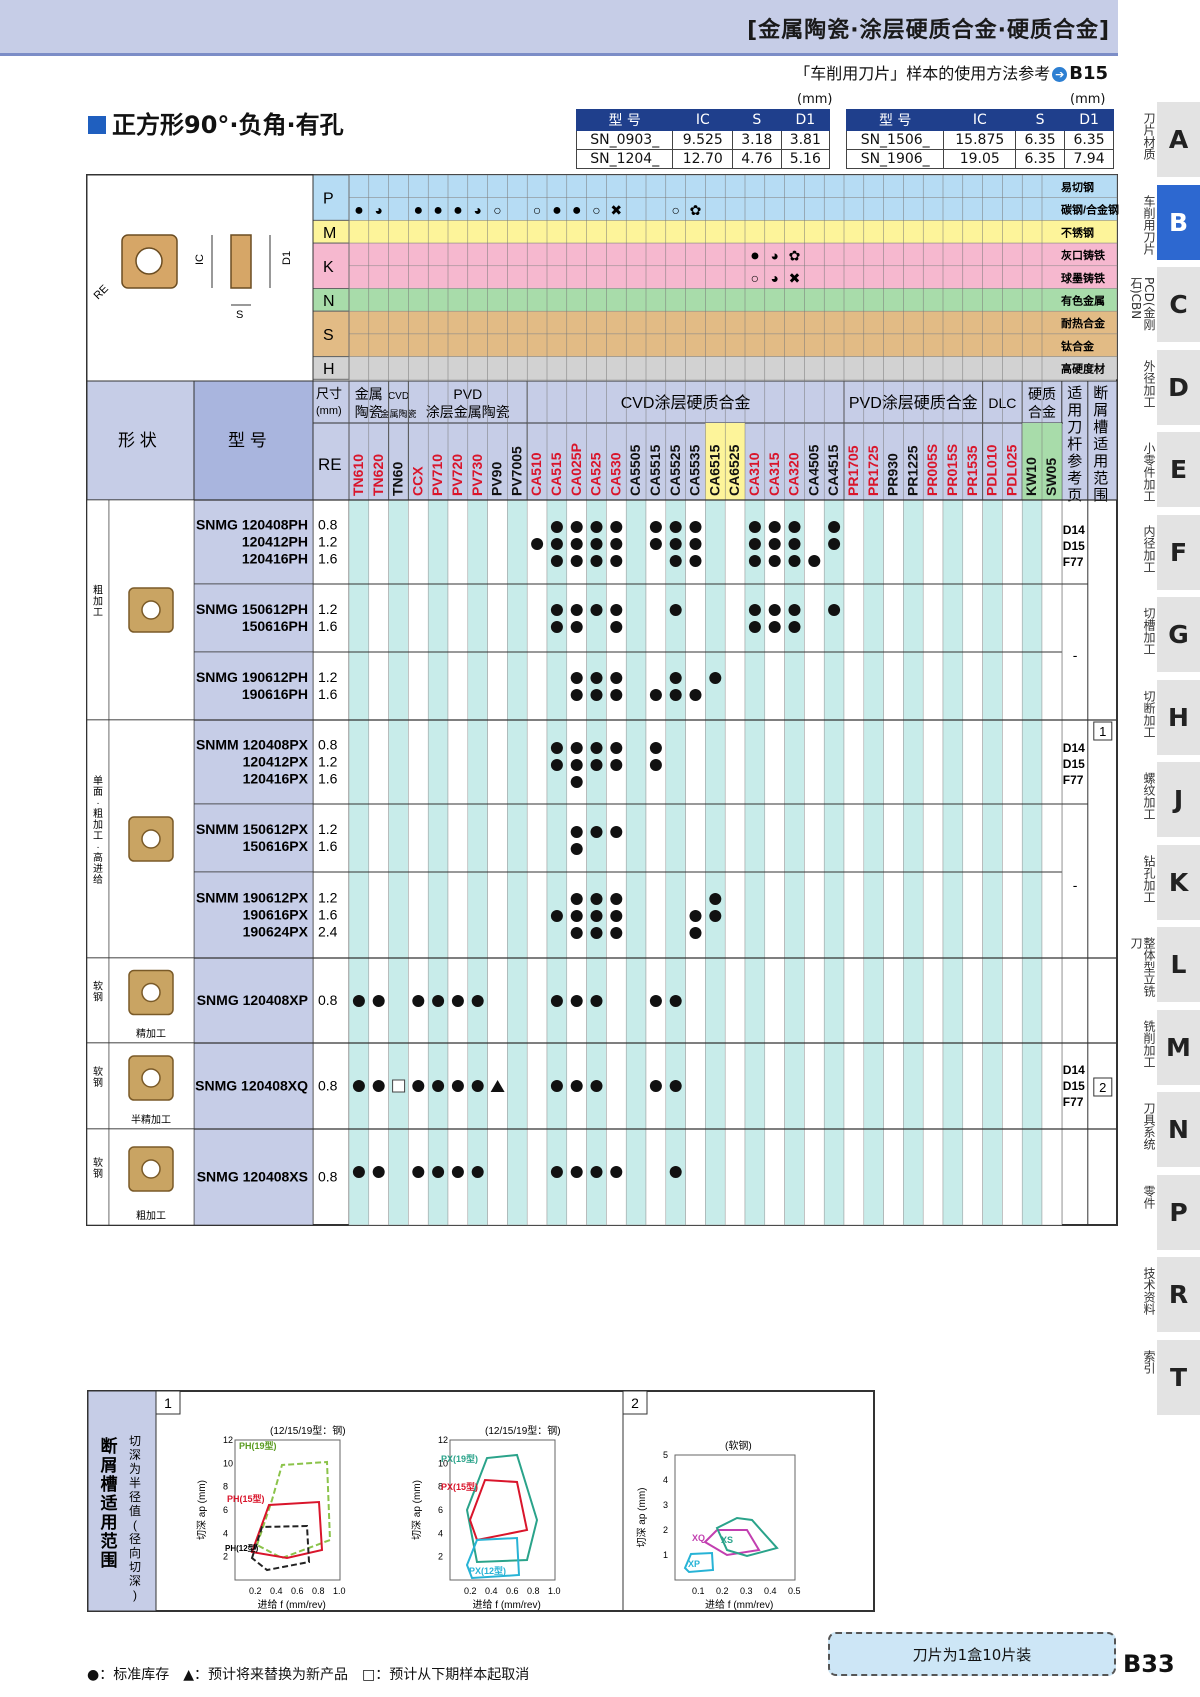 Image resolution: width=1200 pixels, height=1697 pixels. What do you see at coordinates (109, 1484) in the screenshot?
I see `panel-title: 槽` at bounding box center [109, 1484].